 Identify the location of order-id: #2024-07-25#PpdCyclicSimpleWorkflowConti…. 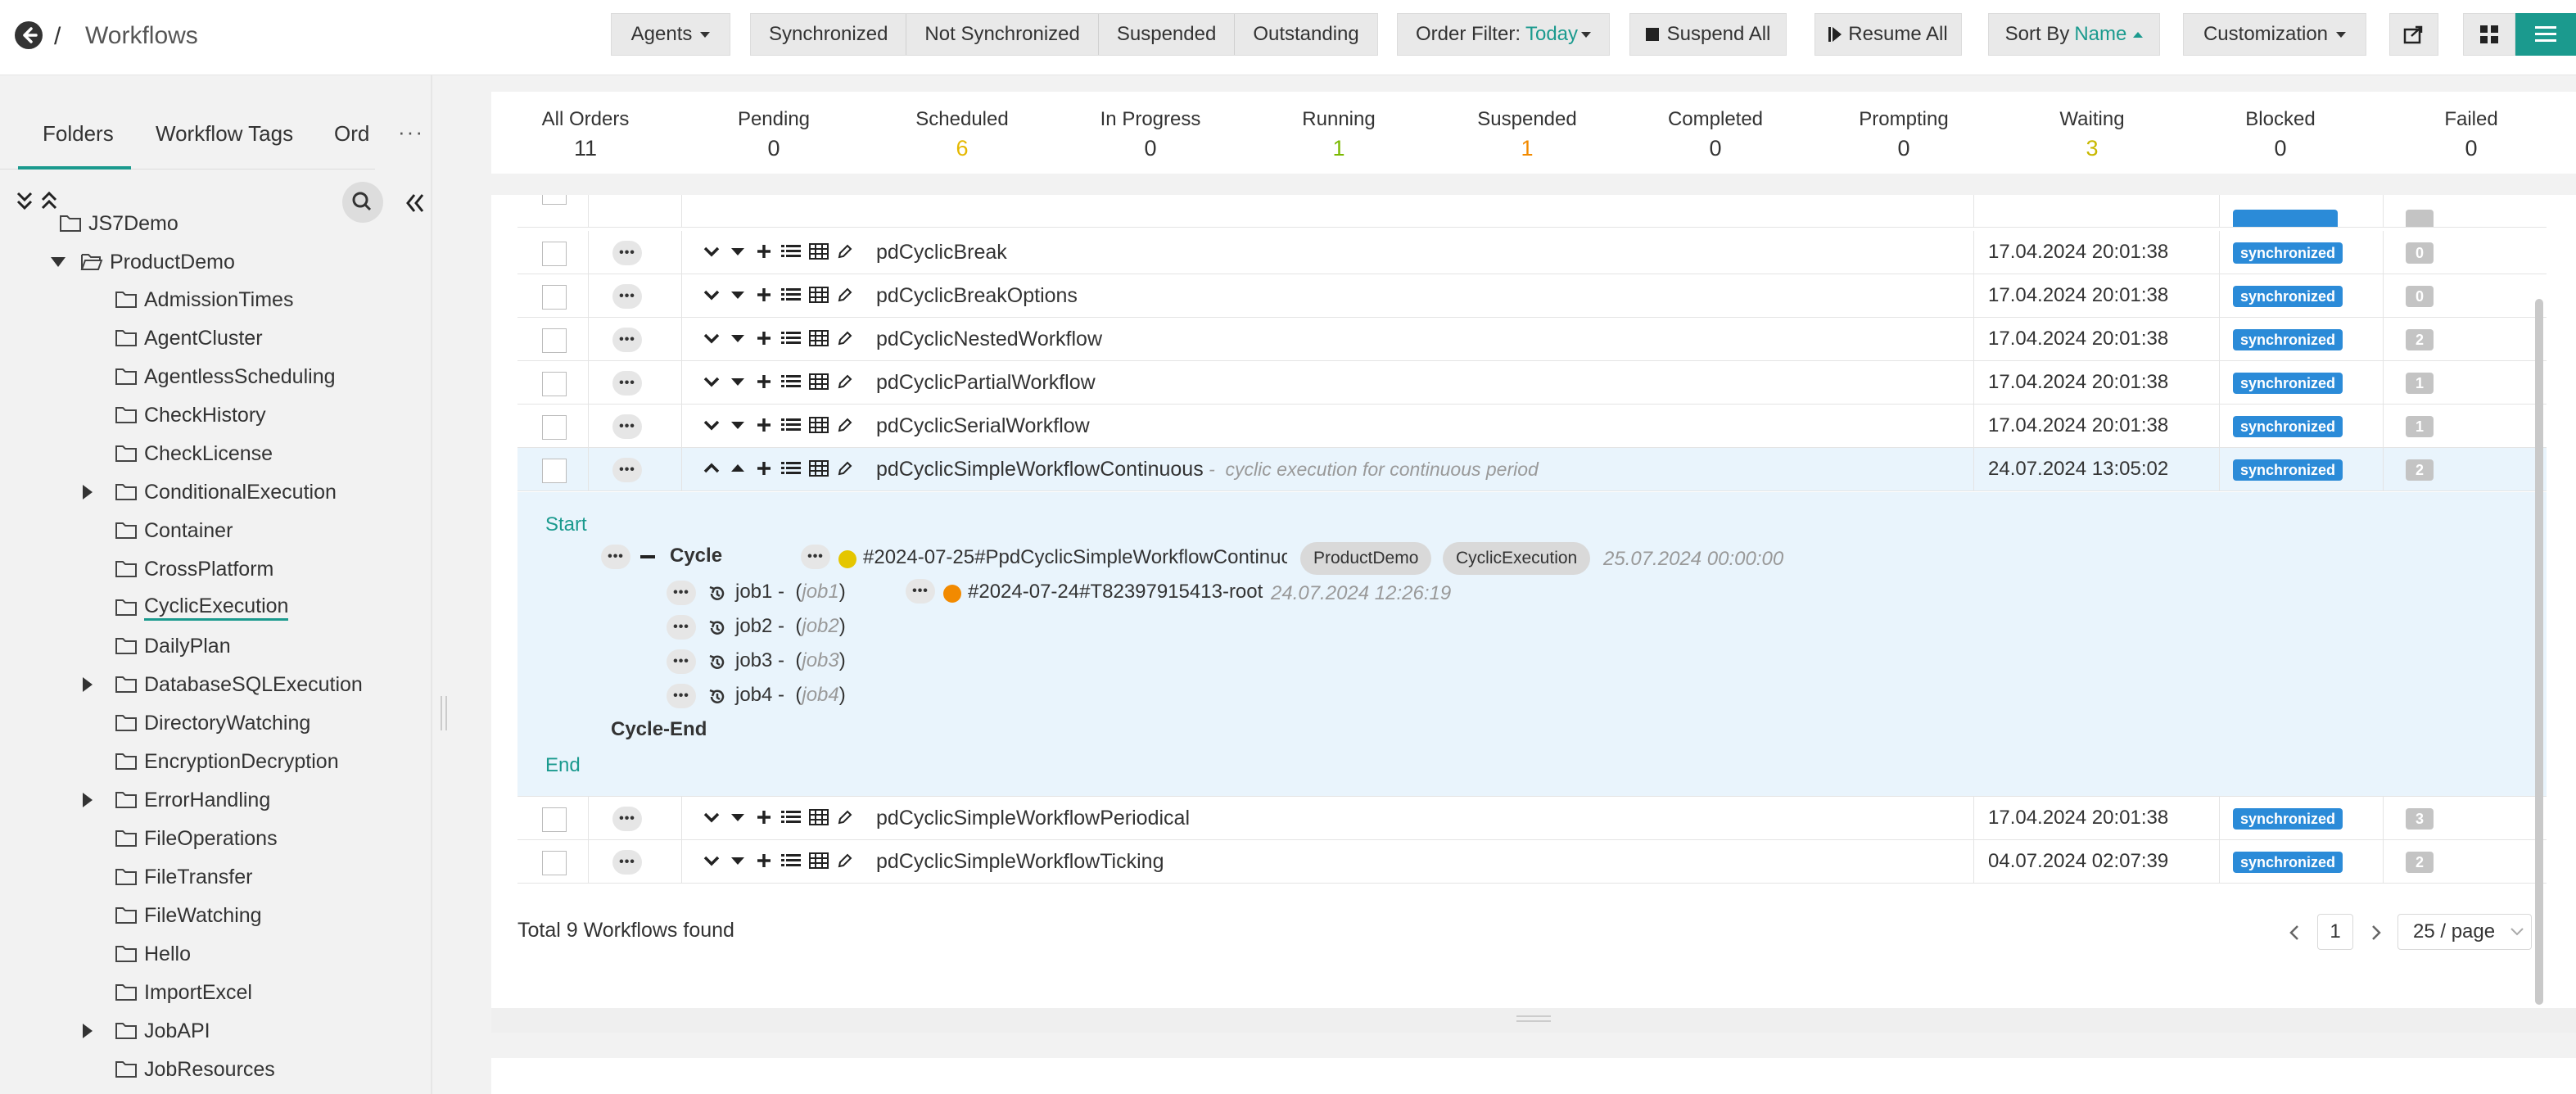
(1075, 558).